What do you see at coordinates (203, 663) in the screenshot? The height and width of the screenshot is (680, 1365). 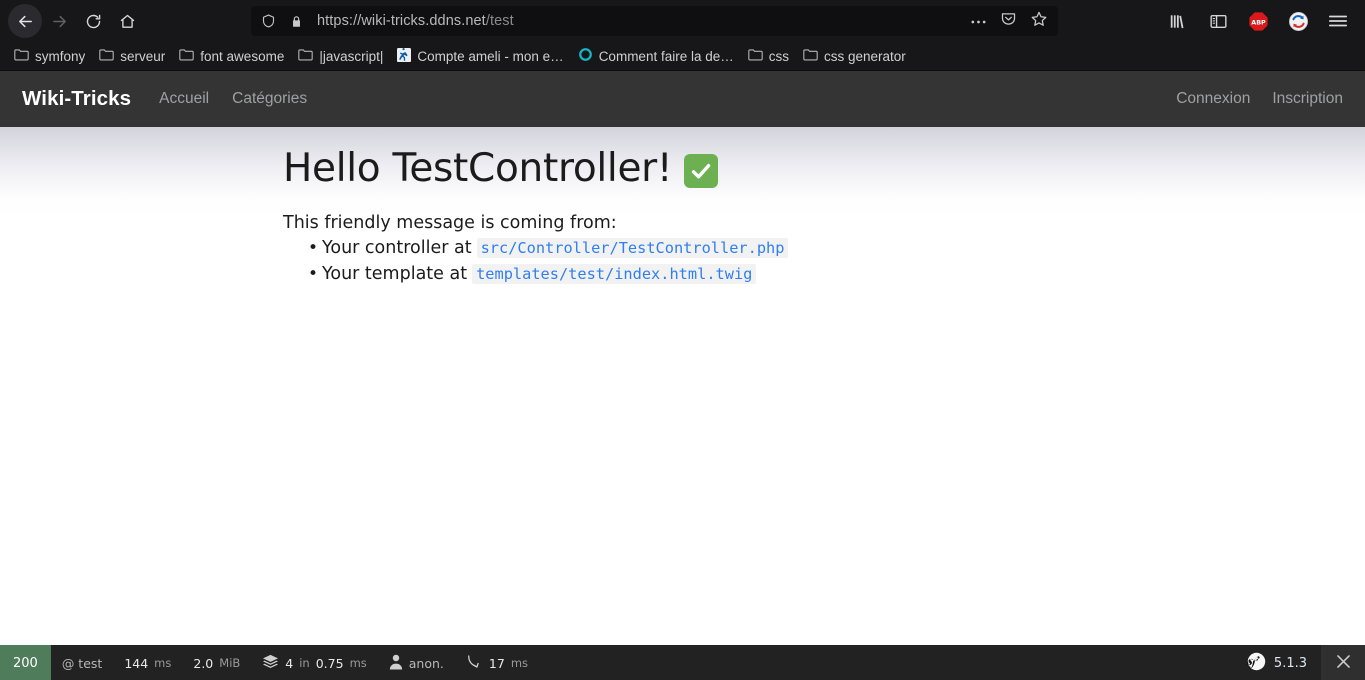 I see `sf-memory-value: 2.0` at bounding box center [203, 663].